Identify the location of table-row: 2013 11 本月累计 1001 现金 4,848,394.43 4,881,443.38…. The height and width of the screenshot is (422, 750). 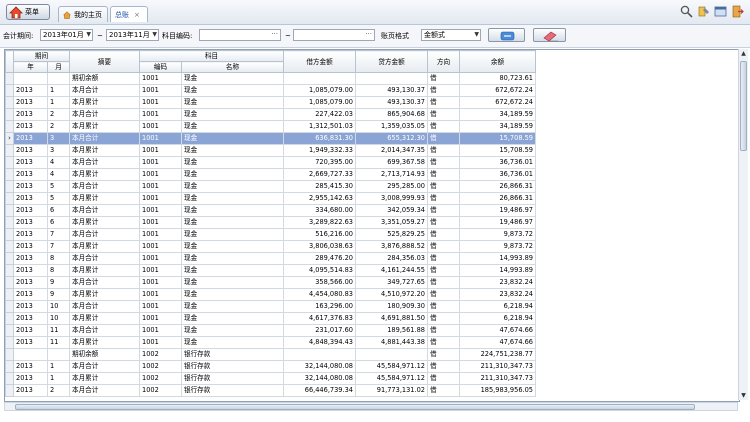
(270, 342).